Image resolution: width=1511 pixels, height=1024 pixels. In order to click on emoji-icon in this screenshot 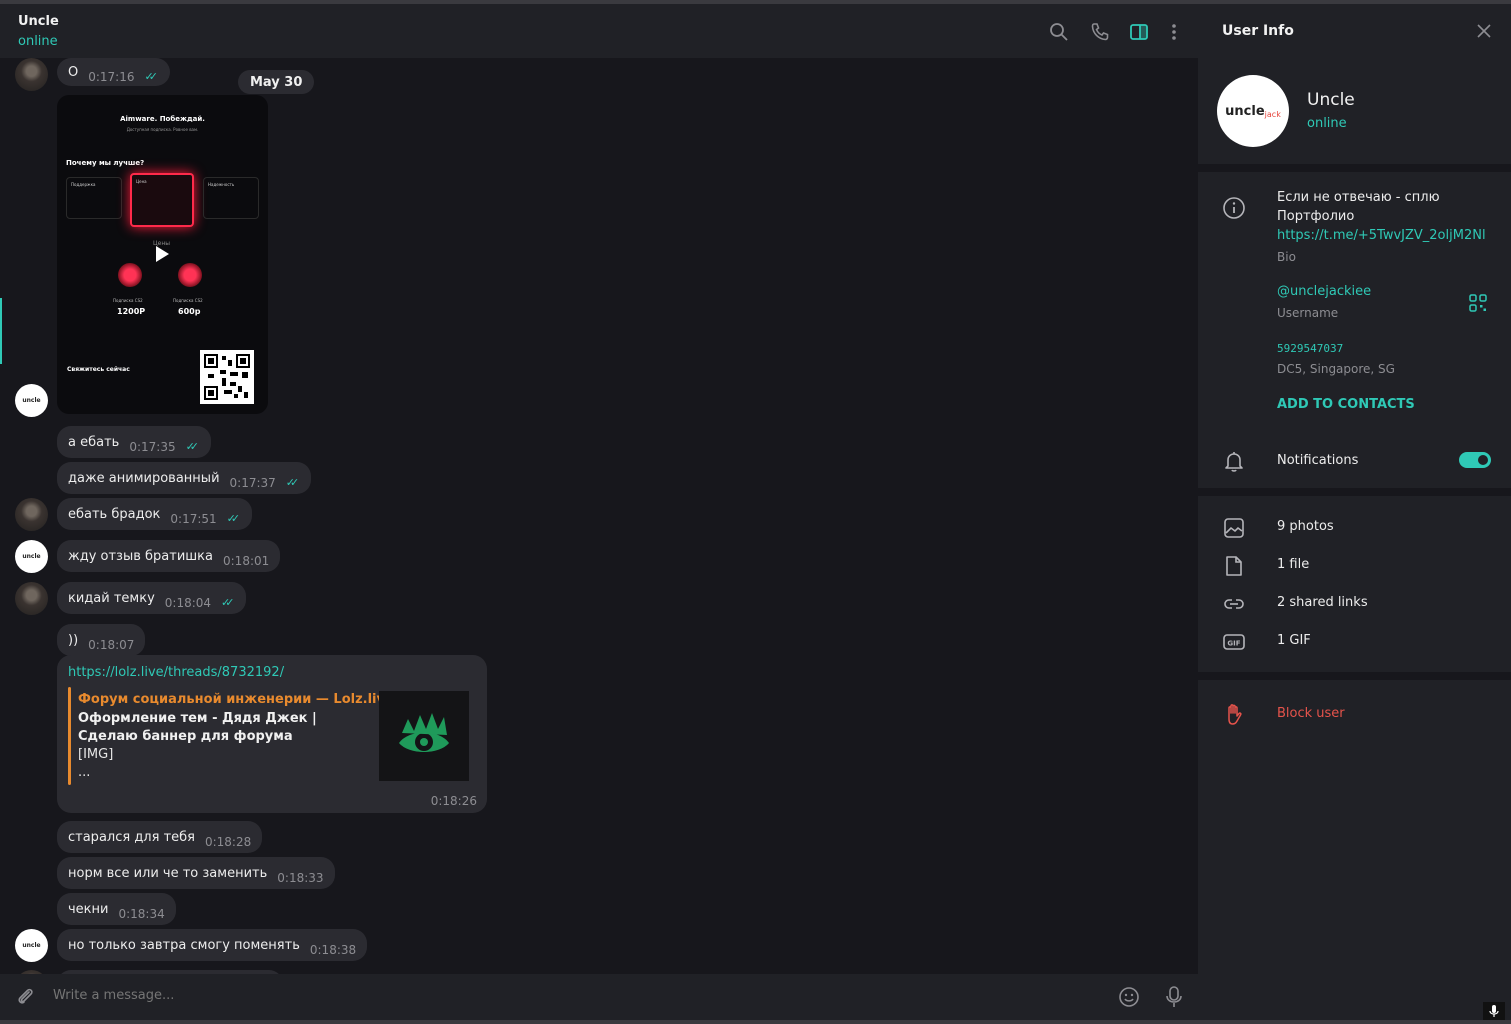, I will do `click(1129, 999)`.